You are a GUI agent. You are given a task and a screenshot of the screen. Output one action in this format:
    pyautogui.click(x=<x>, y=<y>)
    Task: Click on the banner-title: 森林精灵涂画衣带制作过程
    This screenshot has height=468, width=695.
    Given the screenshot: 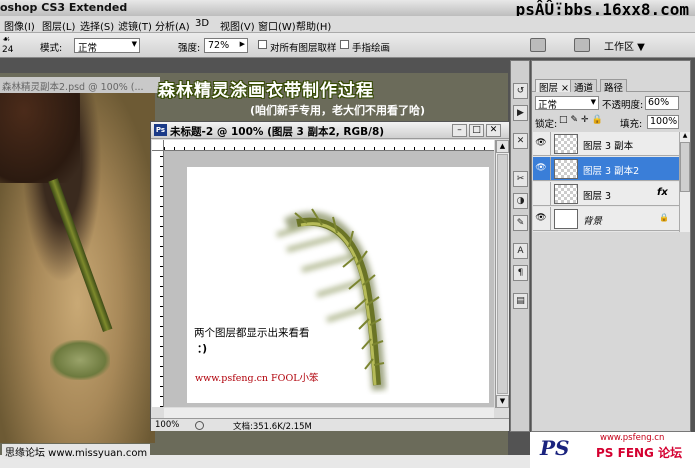 What is the action you would take?
    pyautogui.click(x=266, y=91)
    